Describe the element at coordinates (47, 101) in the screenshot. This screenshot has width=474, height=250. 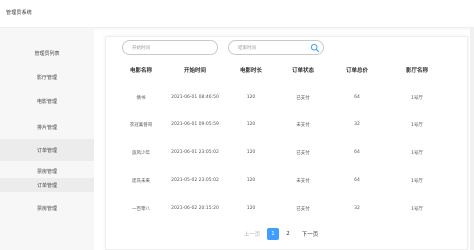
I see `sidebar-item-movie-management: 电影管理` at that location.